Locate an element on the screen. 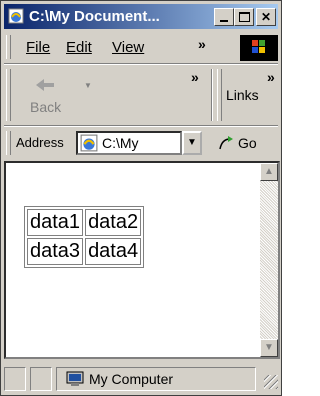 This screenshot has height=396, width=320. go-button: Go is located at coordinates (244, 143).